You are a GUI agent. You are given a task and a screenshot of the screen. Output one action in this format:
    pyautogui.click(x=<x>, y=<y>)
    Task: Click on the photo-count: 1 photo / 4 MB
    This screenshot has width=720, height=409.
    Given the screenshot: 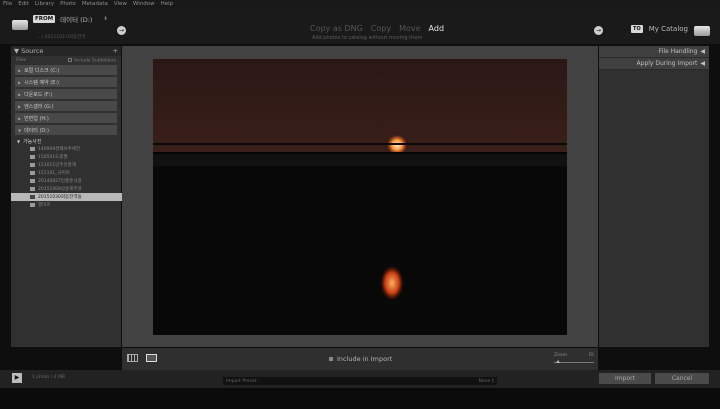 What is the action you would take?
    pyautogui.click(x=48, y=377)
    